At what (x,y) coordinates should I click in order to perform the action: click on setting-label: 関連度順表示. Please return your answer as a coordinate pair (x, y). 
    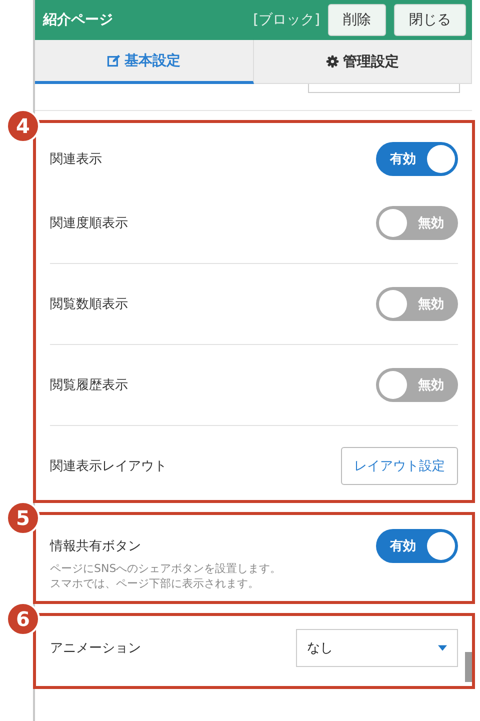
    Looking at the image, I should click on (89, 223).